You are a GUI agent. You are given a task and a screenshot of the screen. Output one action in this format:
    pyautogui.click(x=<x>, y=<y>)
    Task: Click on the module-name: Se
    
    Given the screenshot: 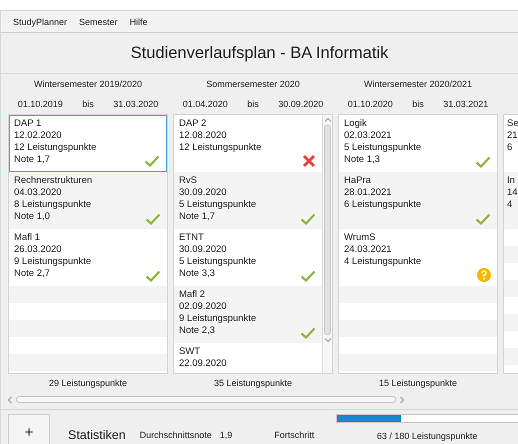 What is the action you would take?
    pyautogui.click(x=512, y=124)
    